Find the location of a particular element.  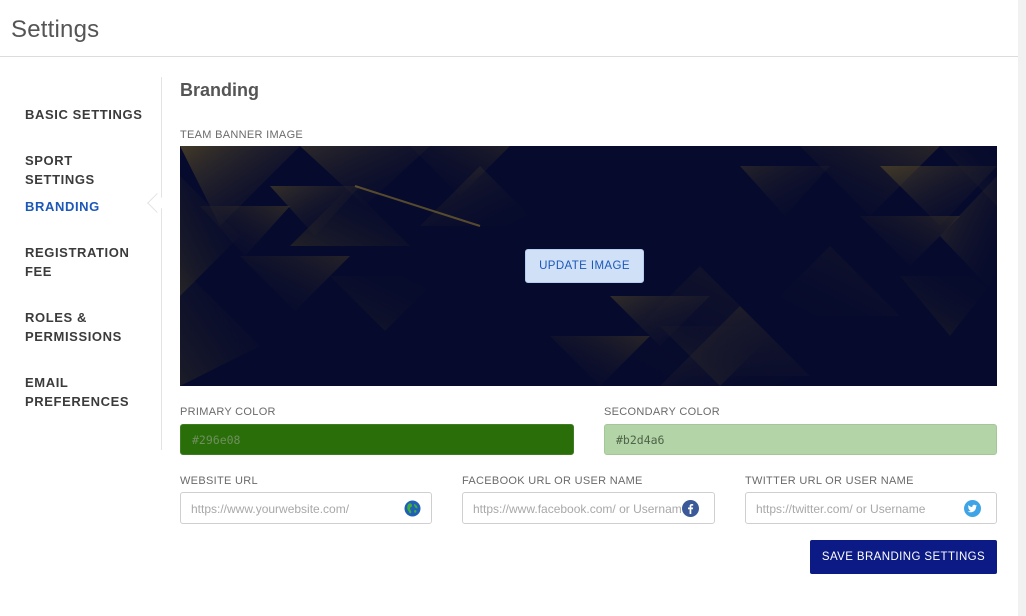

twitter-icon is located at coordinates (972, 508).